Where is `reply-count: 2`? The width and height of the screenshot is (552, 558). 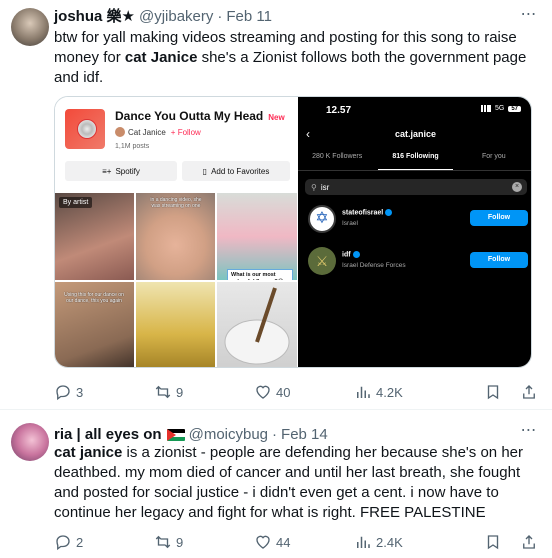 reply-count: 2 is located at coordinates (80, 542).